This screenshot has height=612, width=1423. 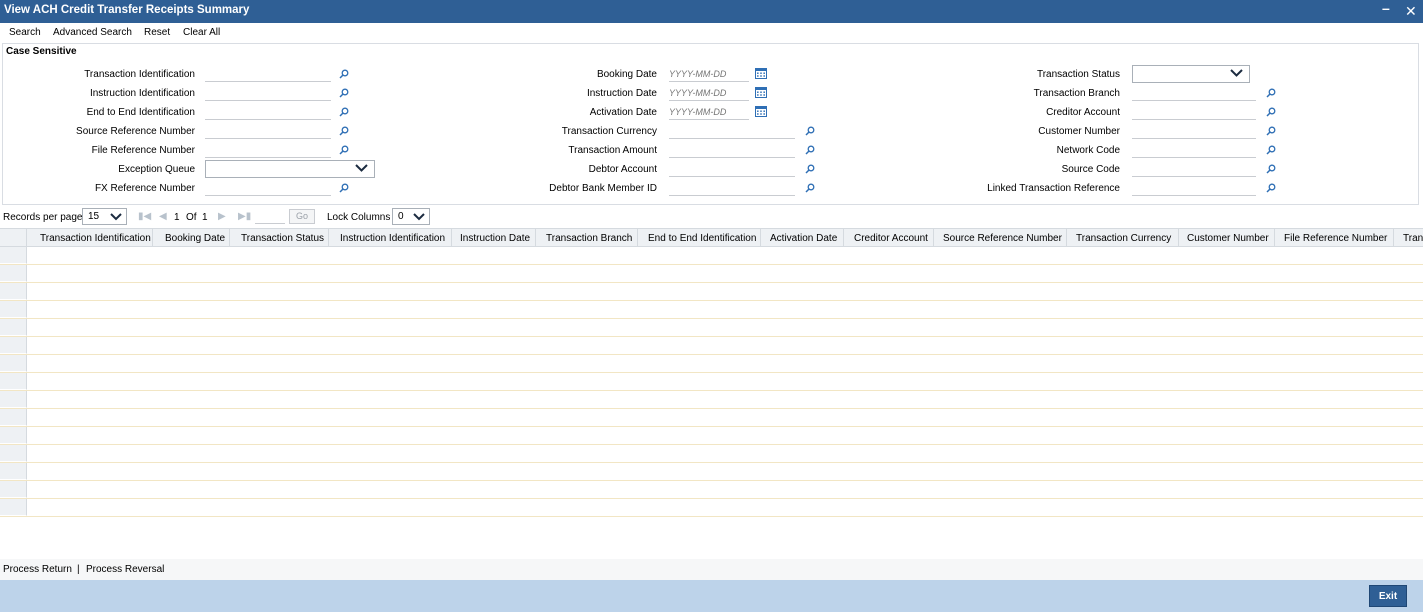 What do you see at coordinates (222, 216) in the screenshot?
I see `next-page-button: ▶` at bounding box center [222, 216].